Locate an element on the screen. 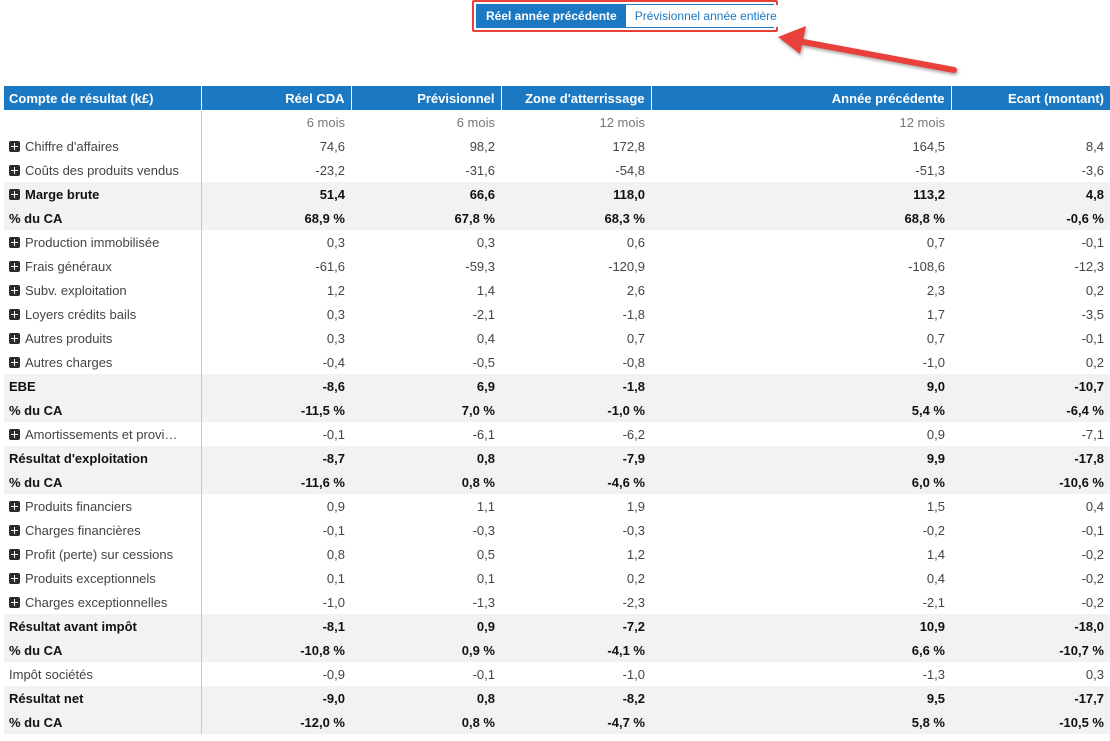 Image resolution: width=1110 pixels, height=741 pixels. value-cell: 6,0 % is located at coordinates (801, 482).